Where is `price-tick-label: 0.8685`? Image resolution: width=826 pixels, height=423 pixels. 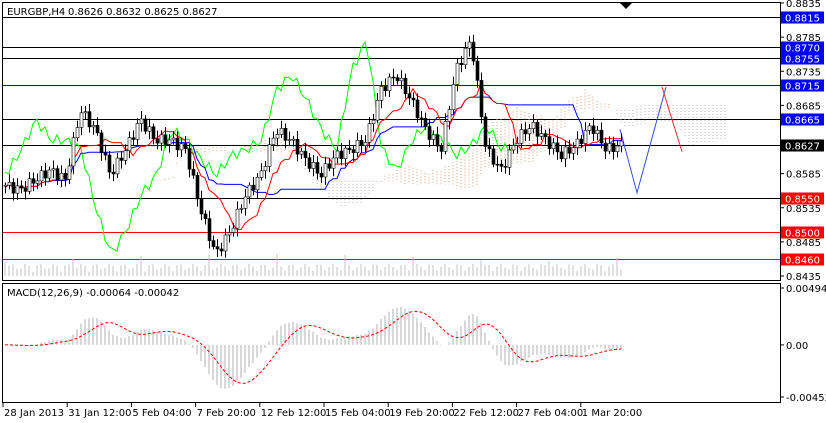 price-tick-label: 0.8685 is located at coordinates (803, 106).